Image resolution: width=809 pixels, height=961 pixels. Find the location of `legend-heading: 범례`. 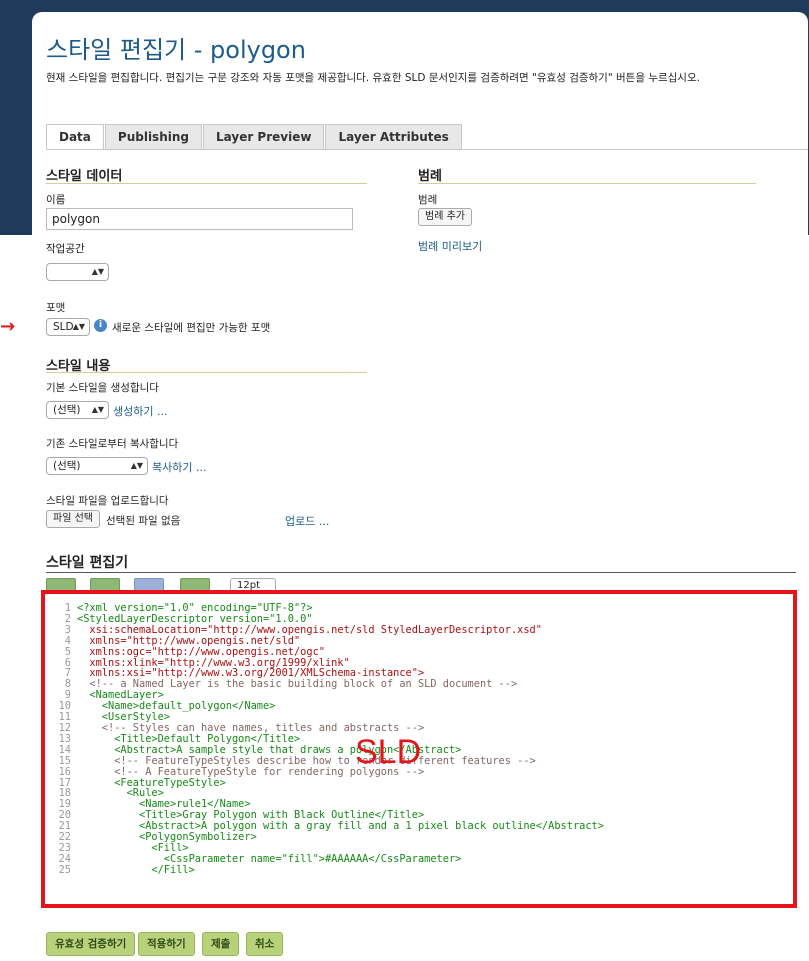

legend-heading: 범례 is located at coordinates (430, 176).